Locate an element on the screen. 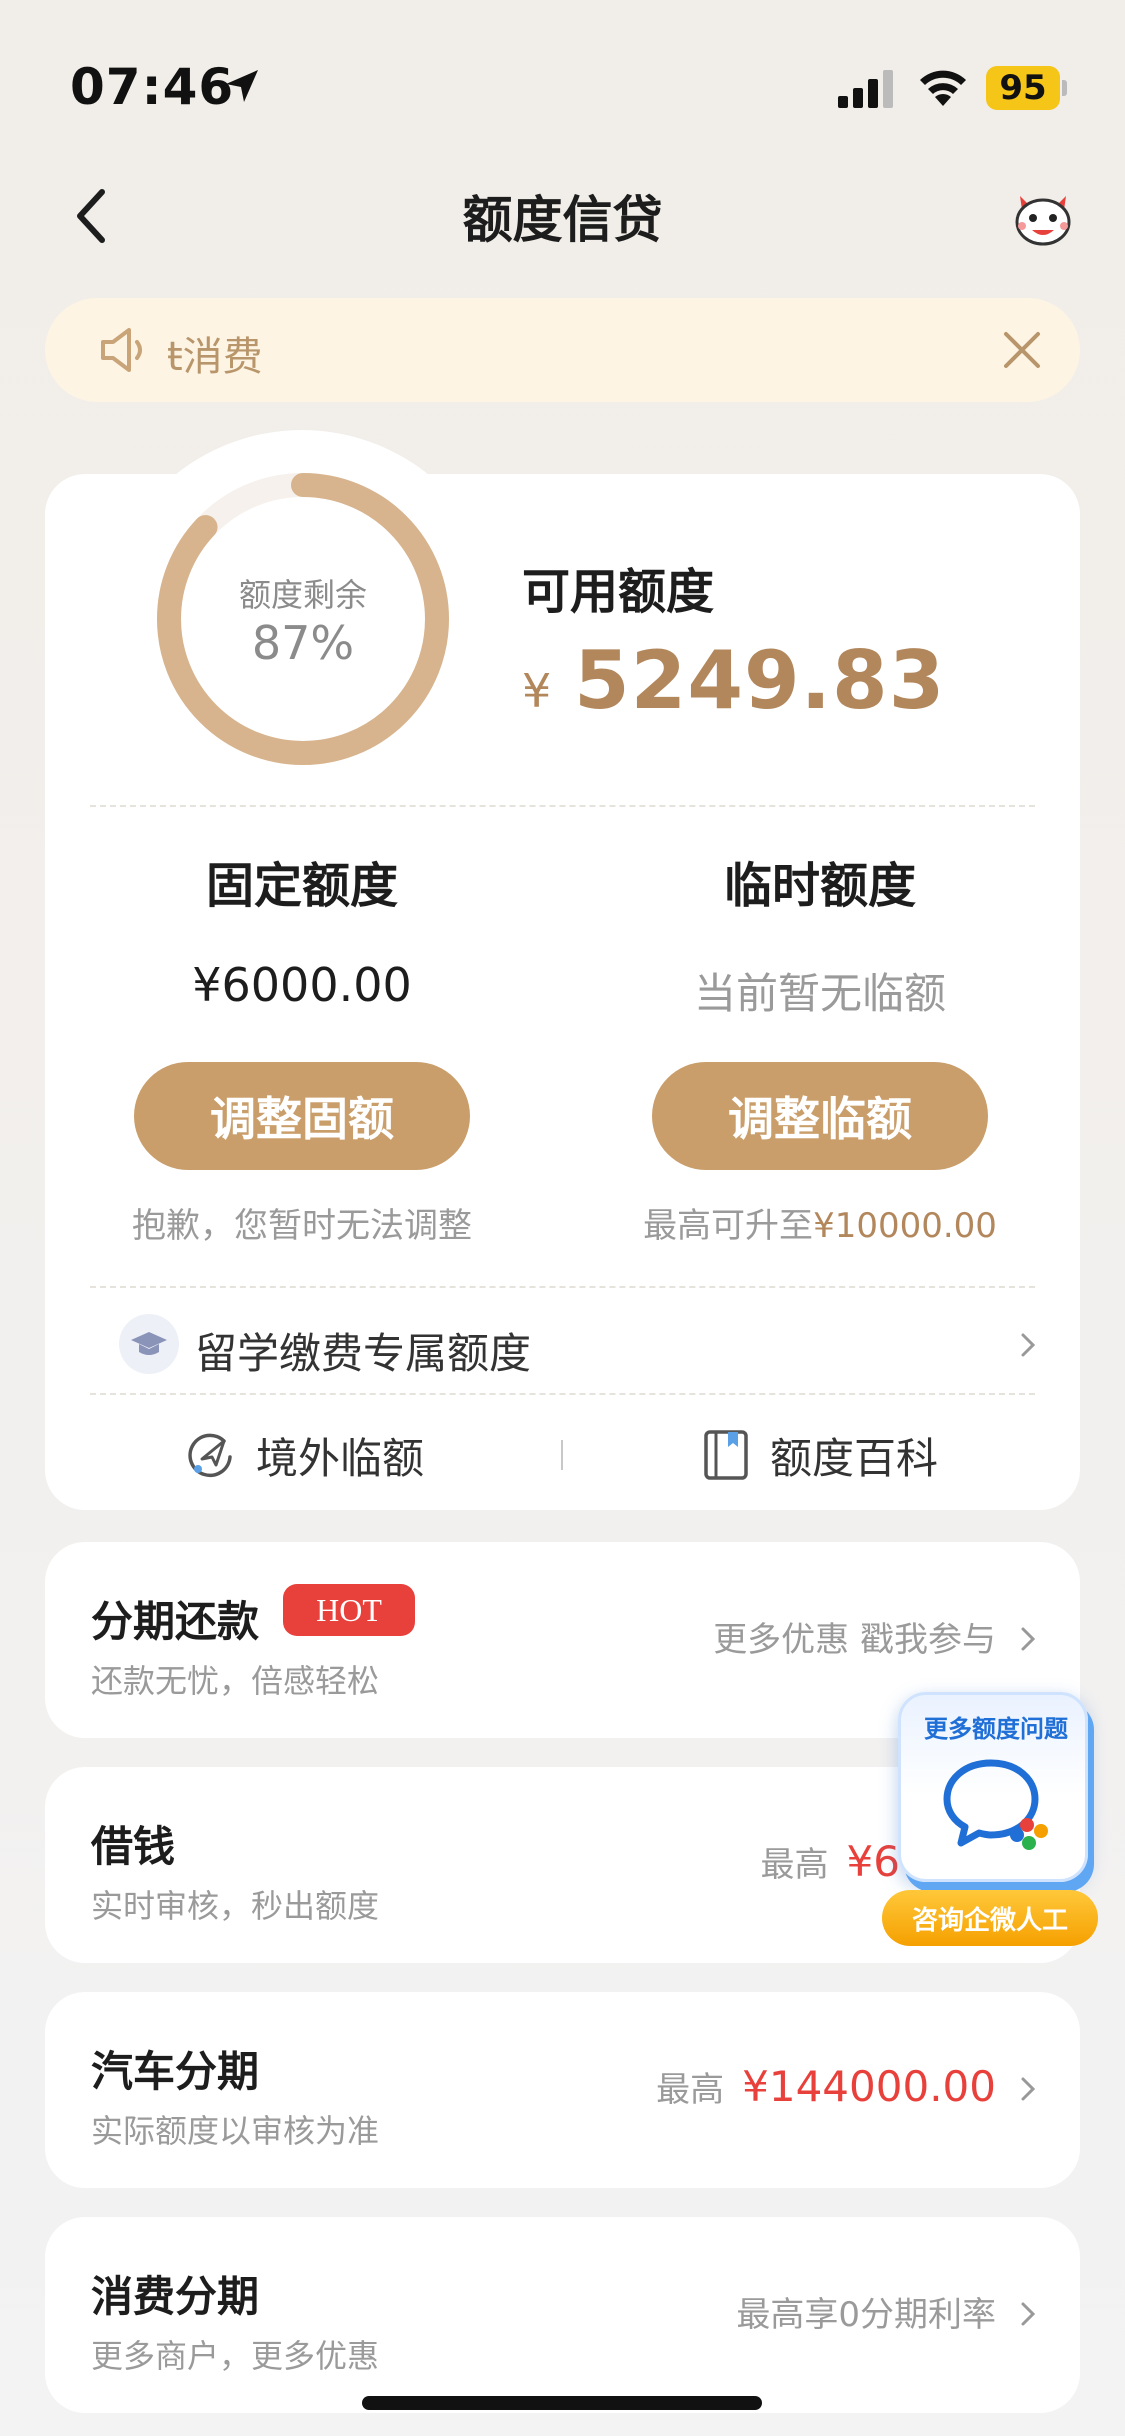 This screenshot has width=1125, height=2436. adjust-temp-button: 调整临额 is located at coordinates (820, 1116).